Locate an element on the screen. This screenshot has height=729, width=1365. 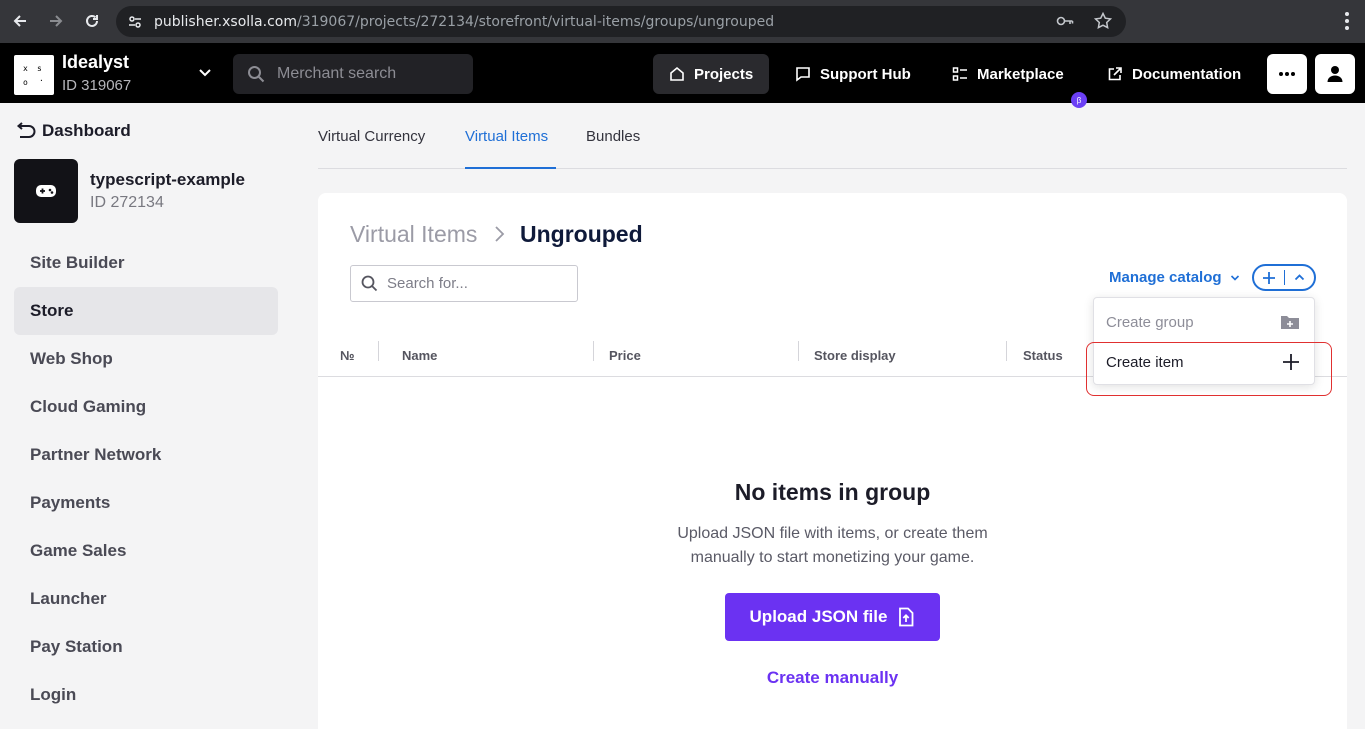
list-icon is located at coordinates (959, 74).